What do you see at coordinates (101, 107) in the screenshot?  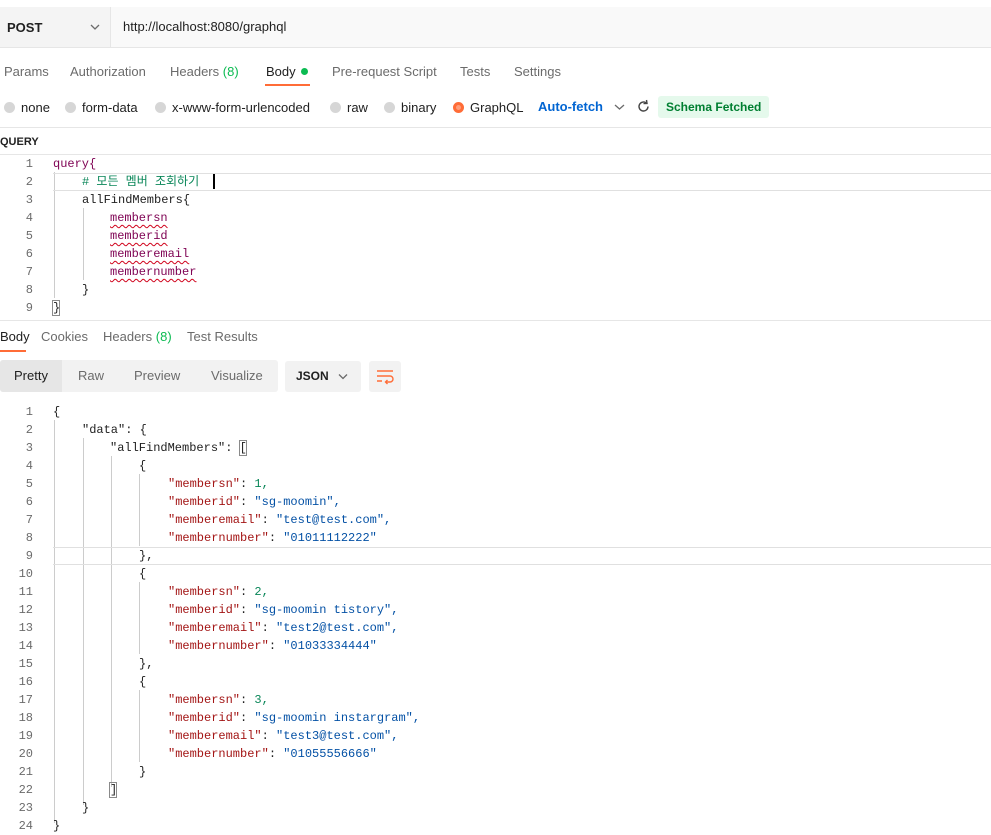 I see `radio-form-data: form-data` at bounding box center [101, 107].